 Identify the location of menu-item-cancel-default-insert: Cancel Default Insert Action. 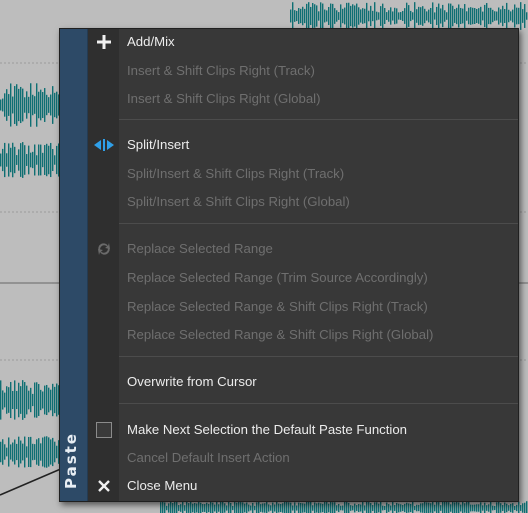
(302, 458).